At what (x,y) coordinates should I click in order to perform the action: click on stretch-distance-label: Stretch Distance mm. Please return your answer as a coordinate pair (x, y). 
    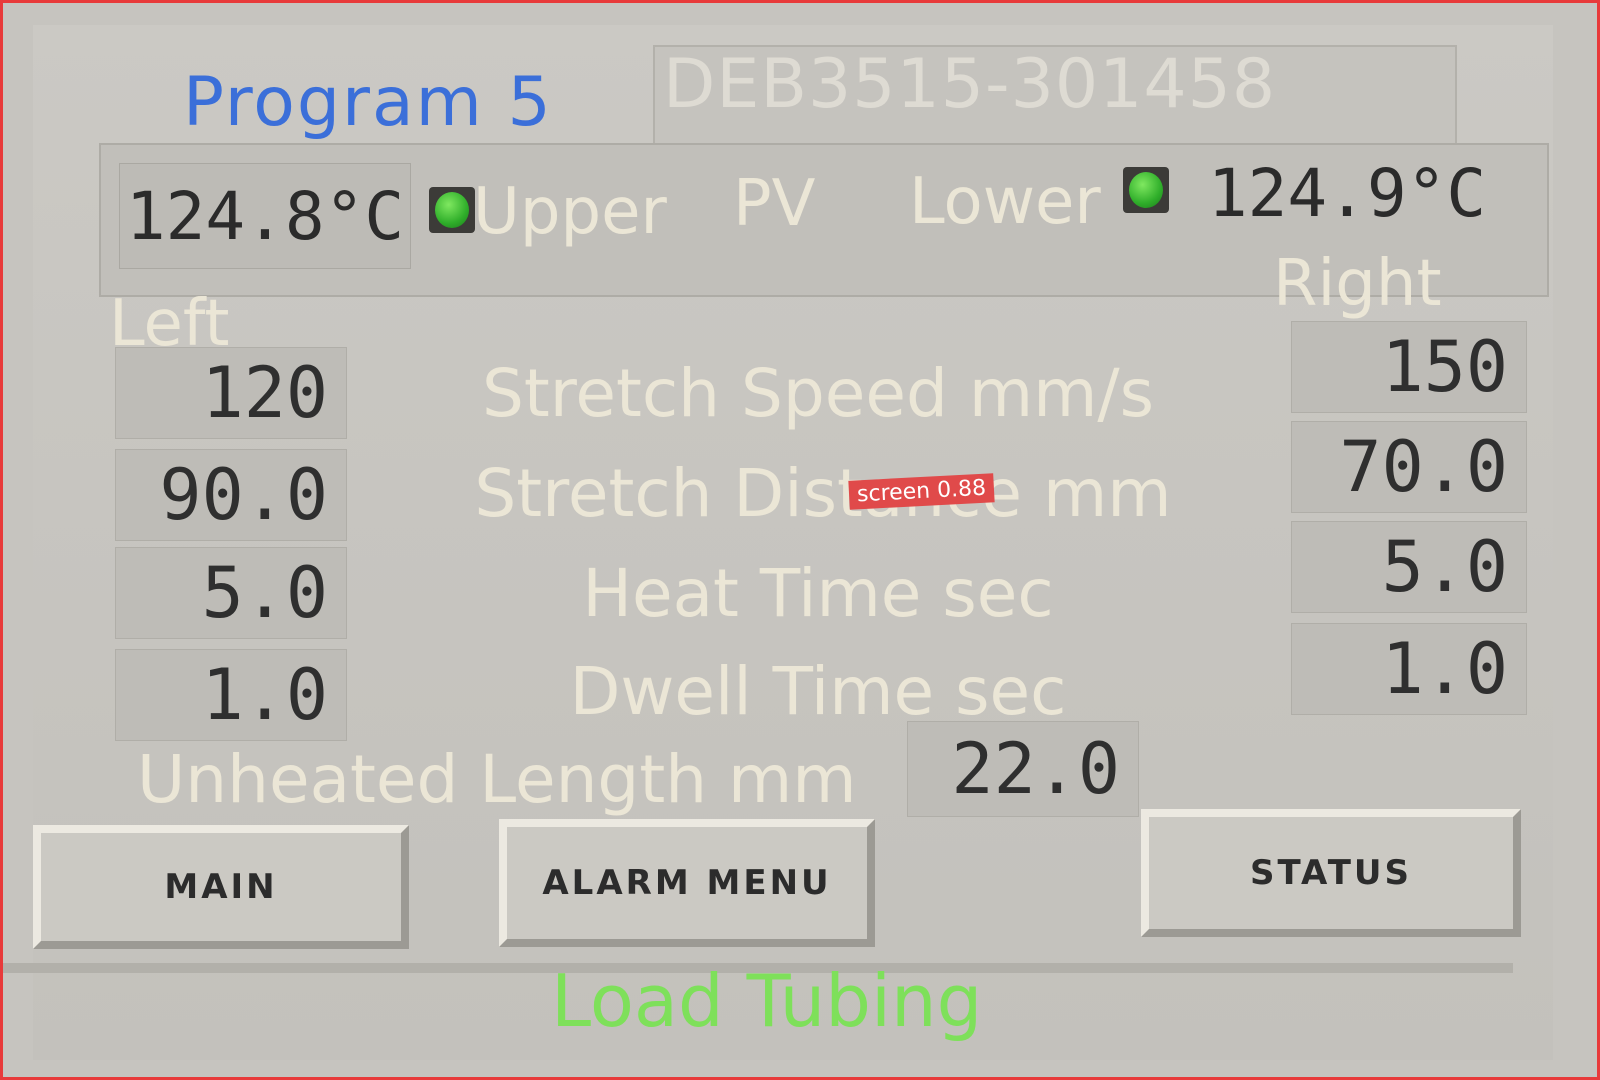
    Looking at the image, I should click on (823, 493).